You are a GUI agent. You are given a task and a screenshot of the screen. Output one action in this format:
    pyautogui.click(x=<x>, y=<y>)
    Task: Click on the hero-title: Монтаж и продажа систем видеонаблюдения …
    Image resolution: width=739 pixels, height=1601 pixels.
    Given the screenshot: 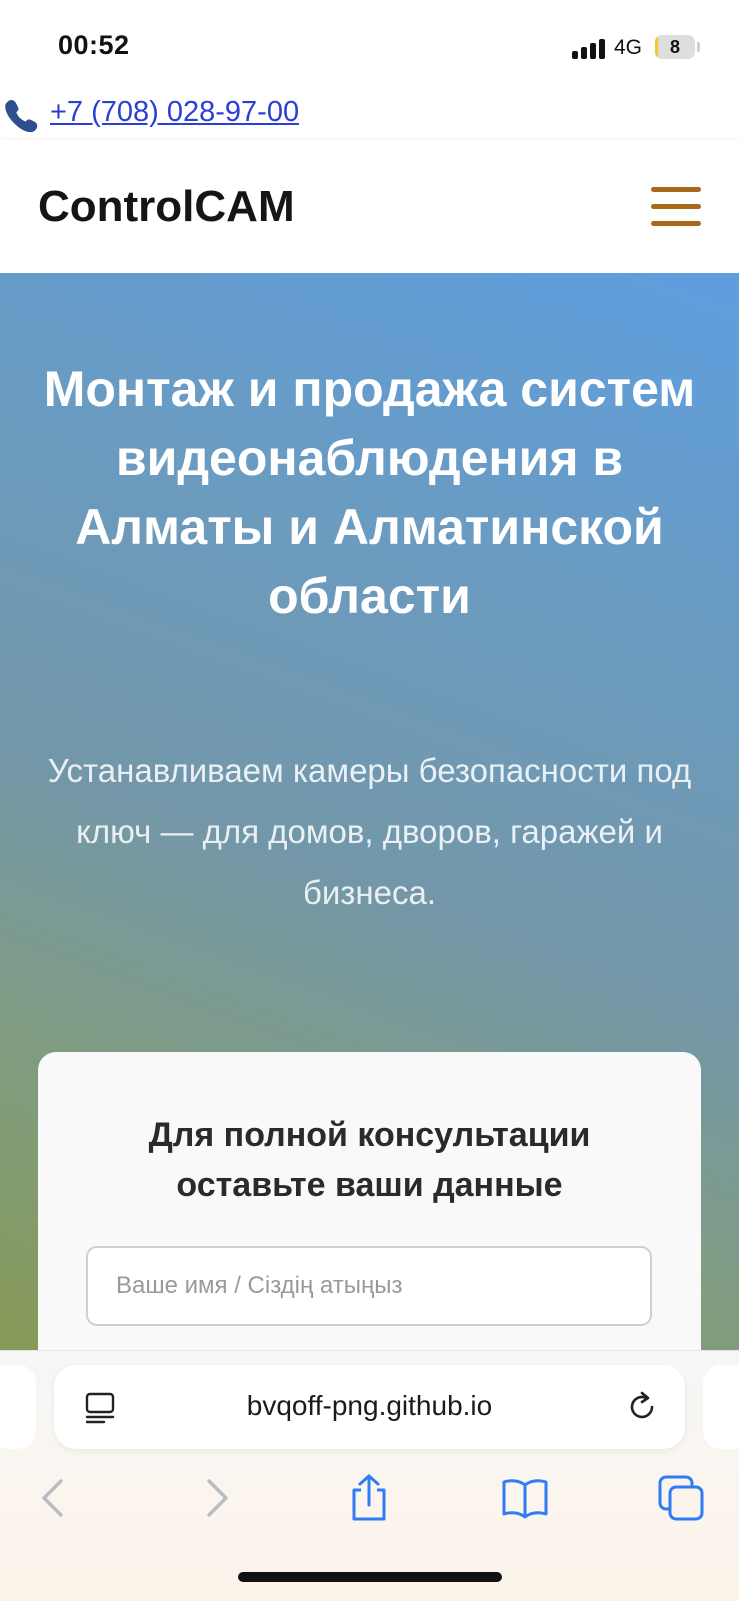 What is the action you would take?
    pyautogui.click(x=369, y=492)
    